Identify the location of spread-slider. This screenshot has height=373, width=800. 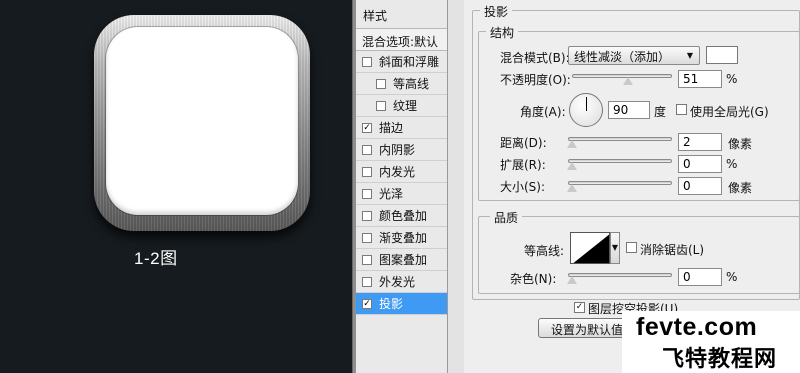
(619, 164).